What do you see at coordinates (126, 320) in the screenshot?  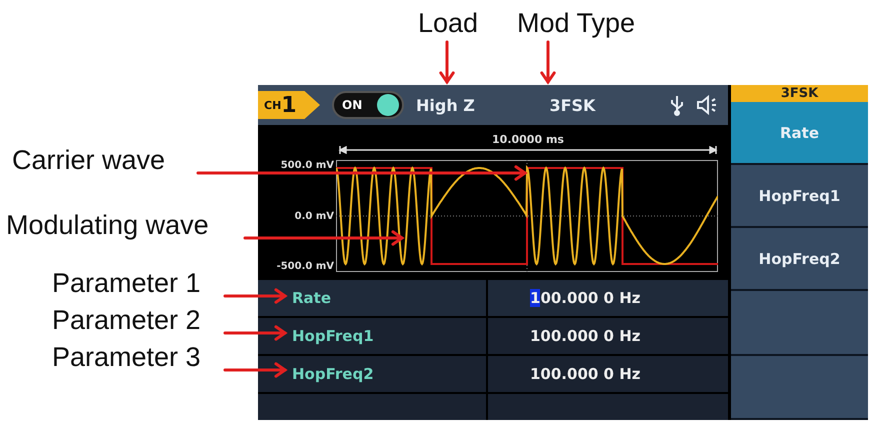 I see `callout-label: Parameter 2` at bounding box center [126, 320].